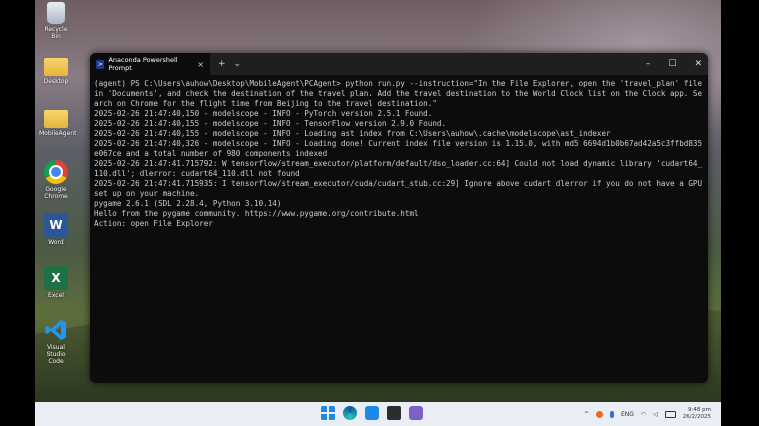 This screenshot has height=426, width=759. Describe the element at coordinates (696, 417) in the screenshot. I see `clock-date: 26/2/2025` at that location.